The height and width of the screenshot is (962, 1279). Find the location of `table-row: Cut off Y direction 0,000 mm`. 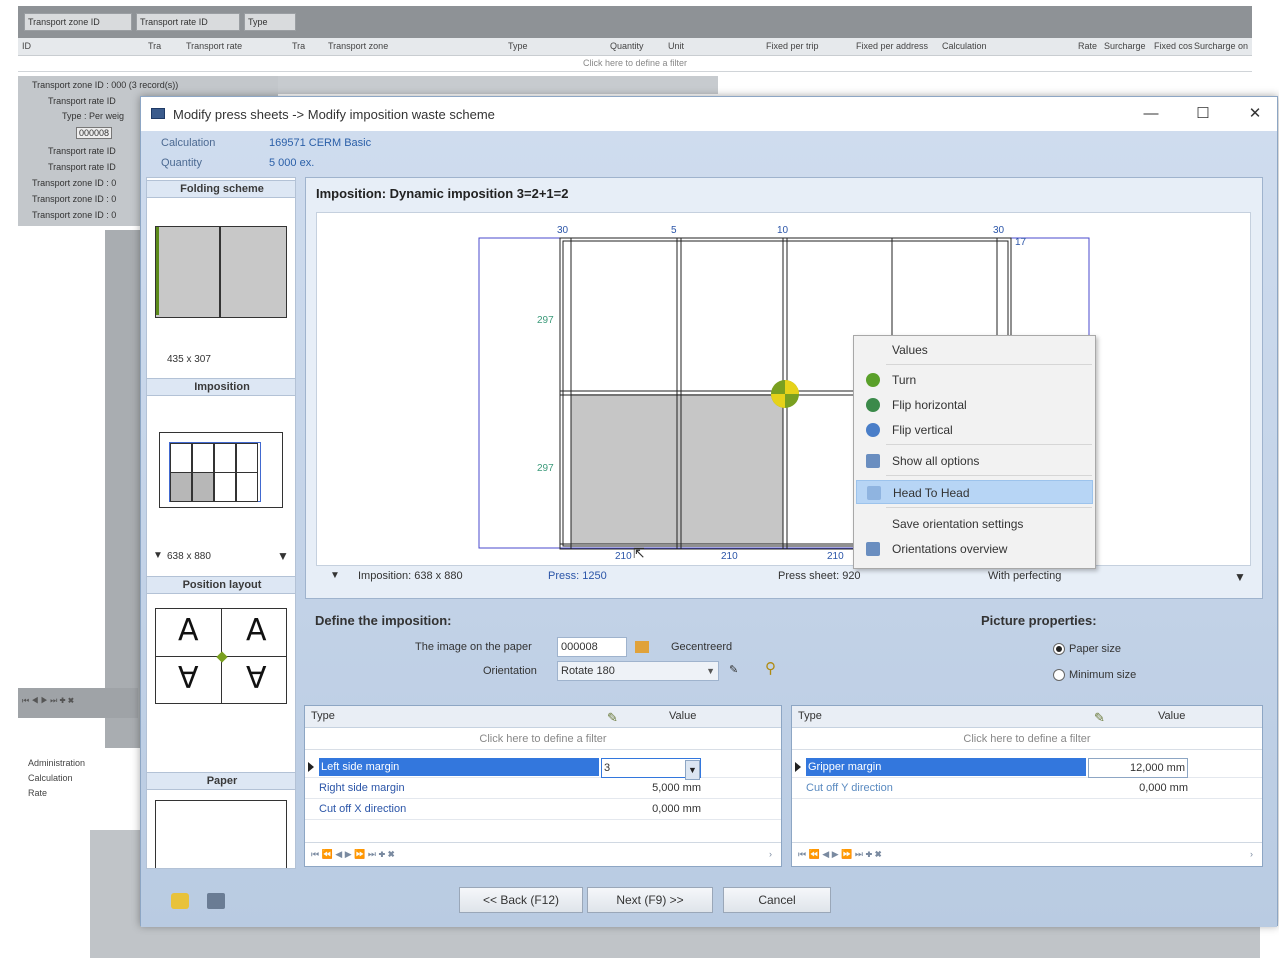

table-row: Cut off Y direction 0,000 mm is located at coordinates (1027, 789).